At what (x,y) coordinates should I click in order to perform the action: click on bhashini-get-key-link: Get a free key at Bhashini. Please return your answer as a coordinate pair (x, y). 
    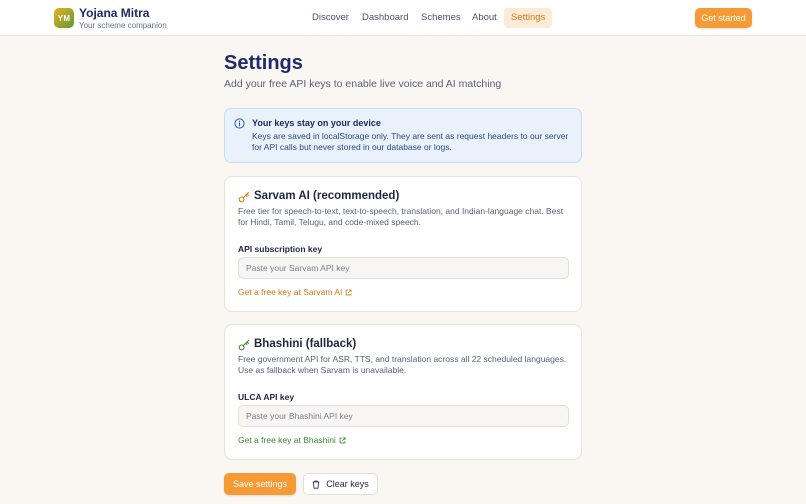
    Looking at the image, I should click on (292, 440).